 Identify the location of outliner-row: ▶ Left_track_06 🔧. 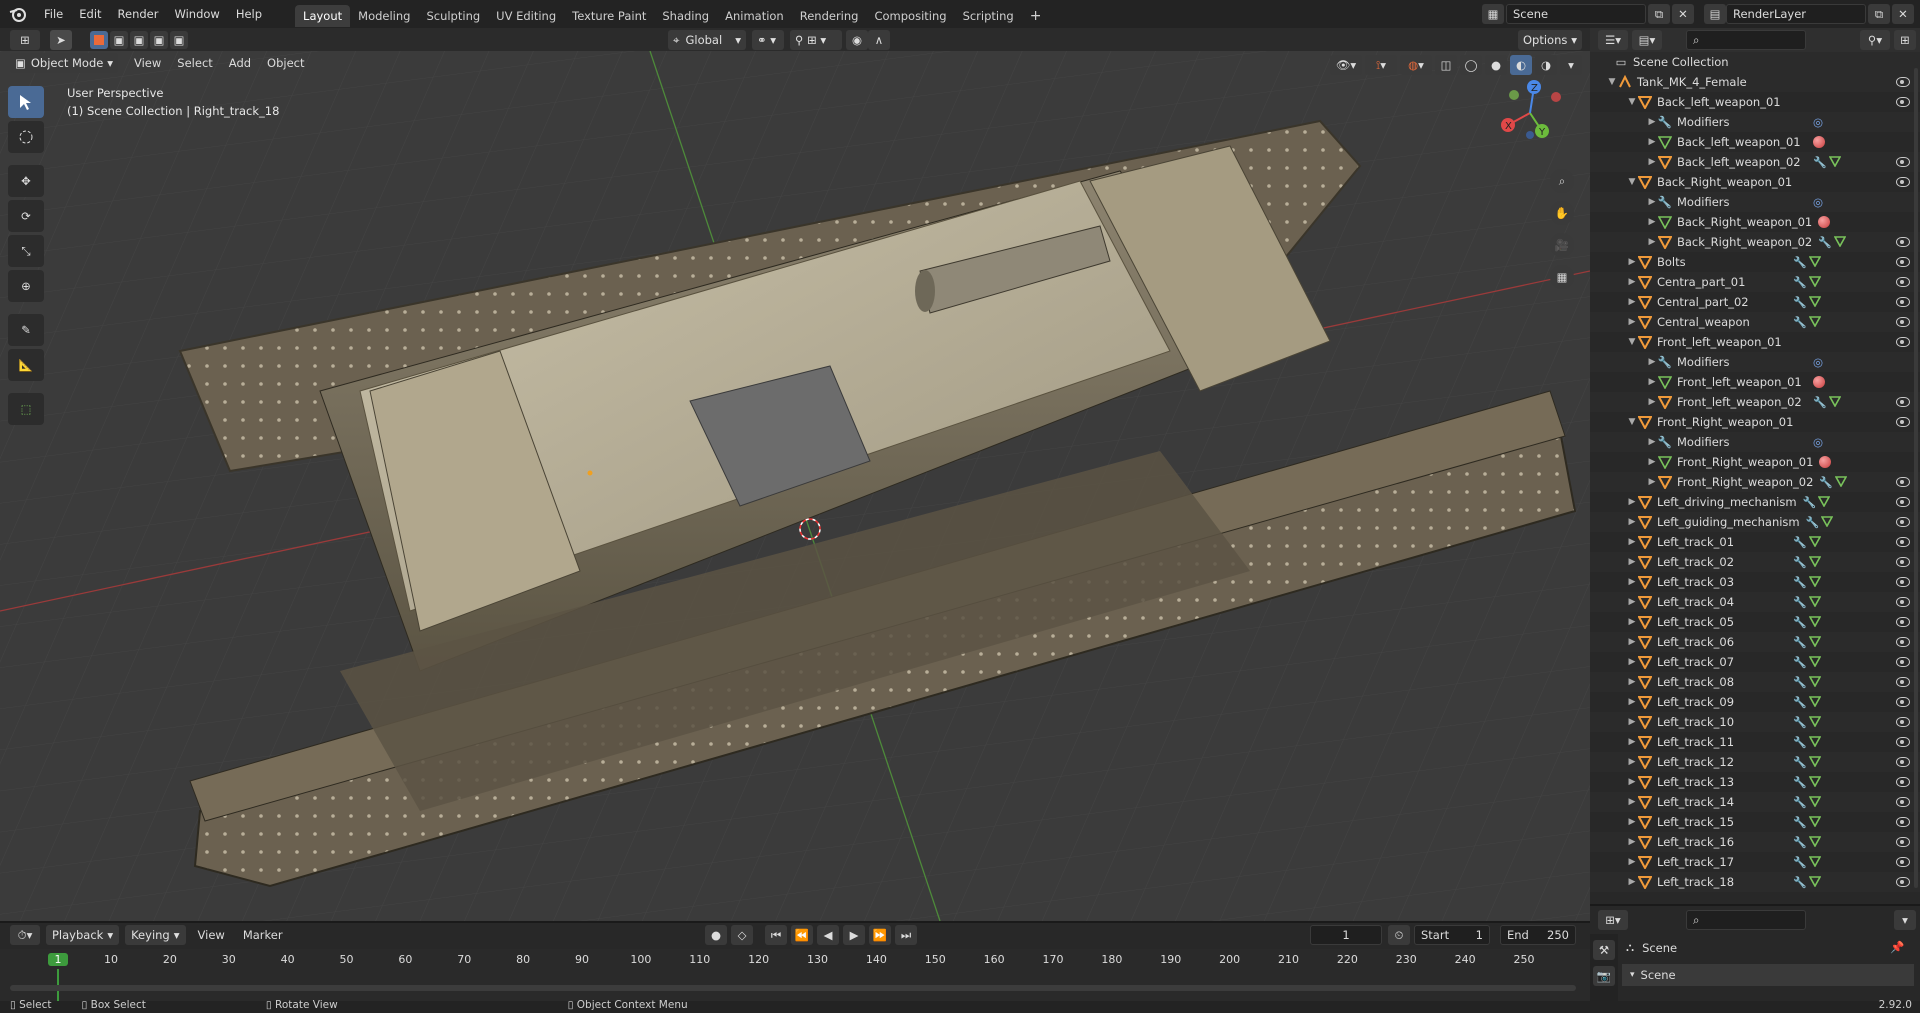
(1755, 642).